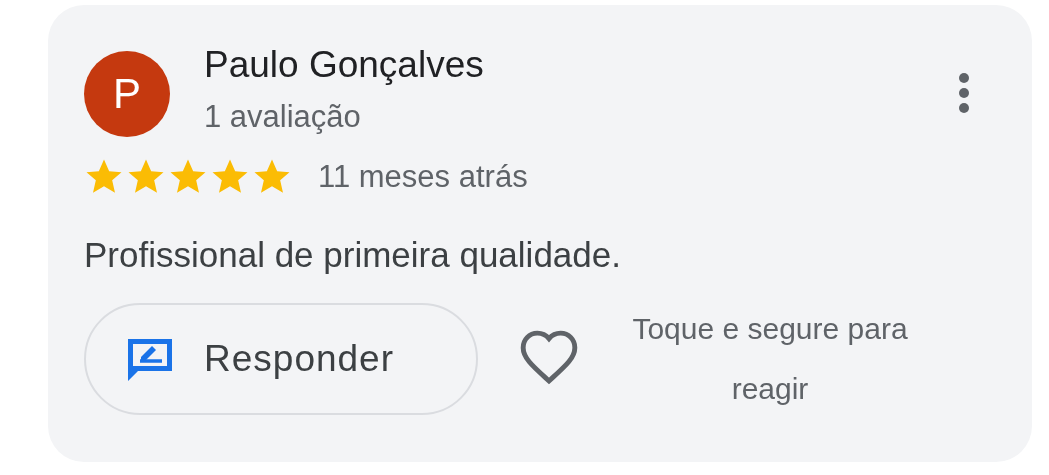  I want to click on reaction-hint: Toque e segure para reagir, so click(770, 359).